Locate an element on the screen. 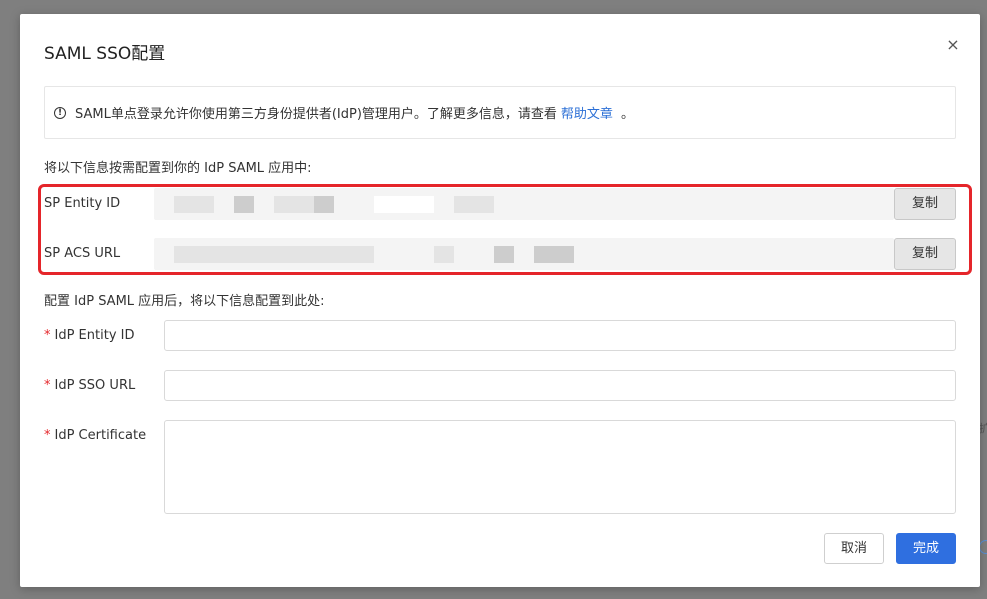  idp-certificate-row: * IdP Certificate is located at coordinates (500, 467).